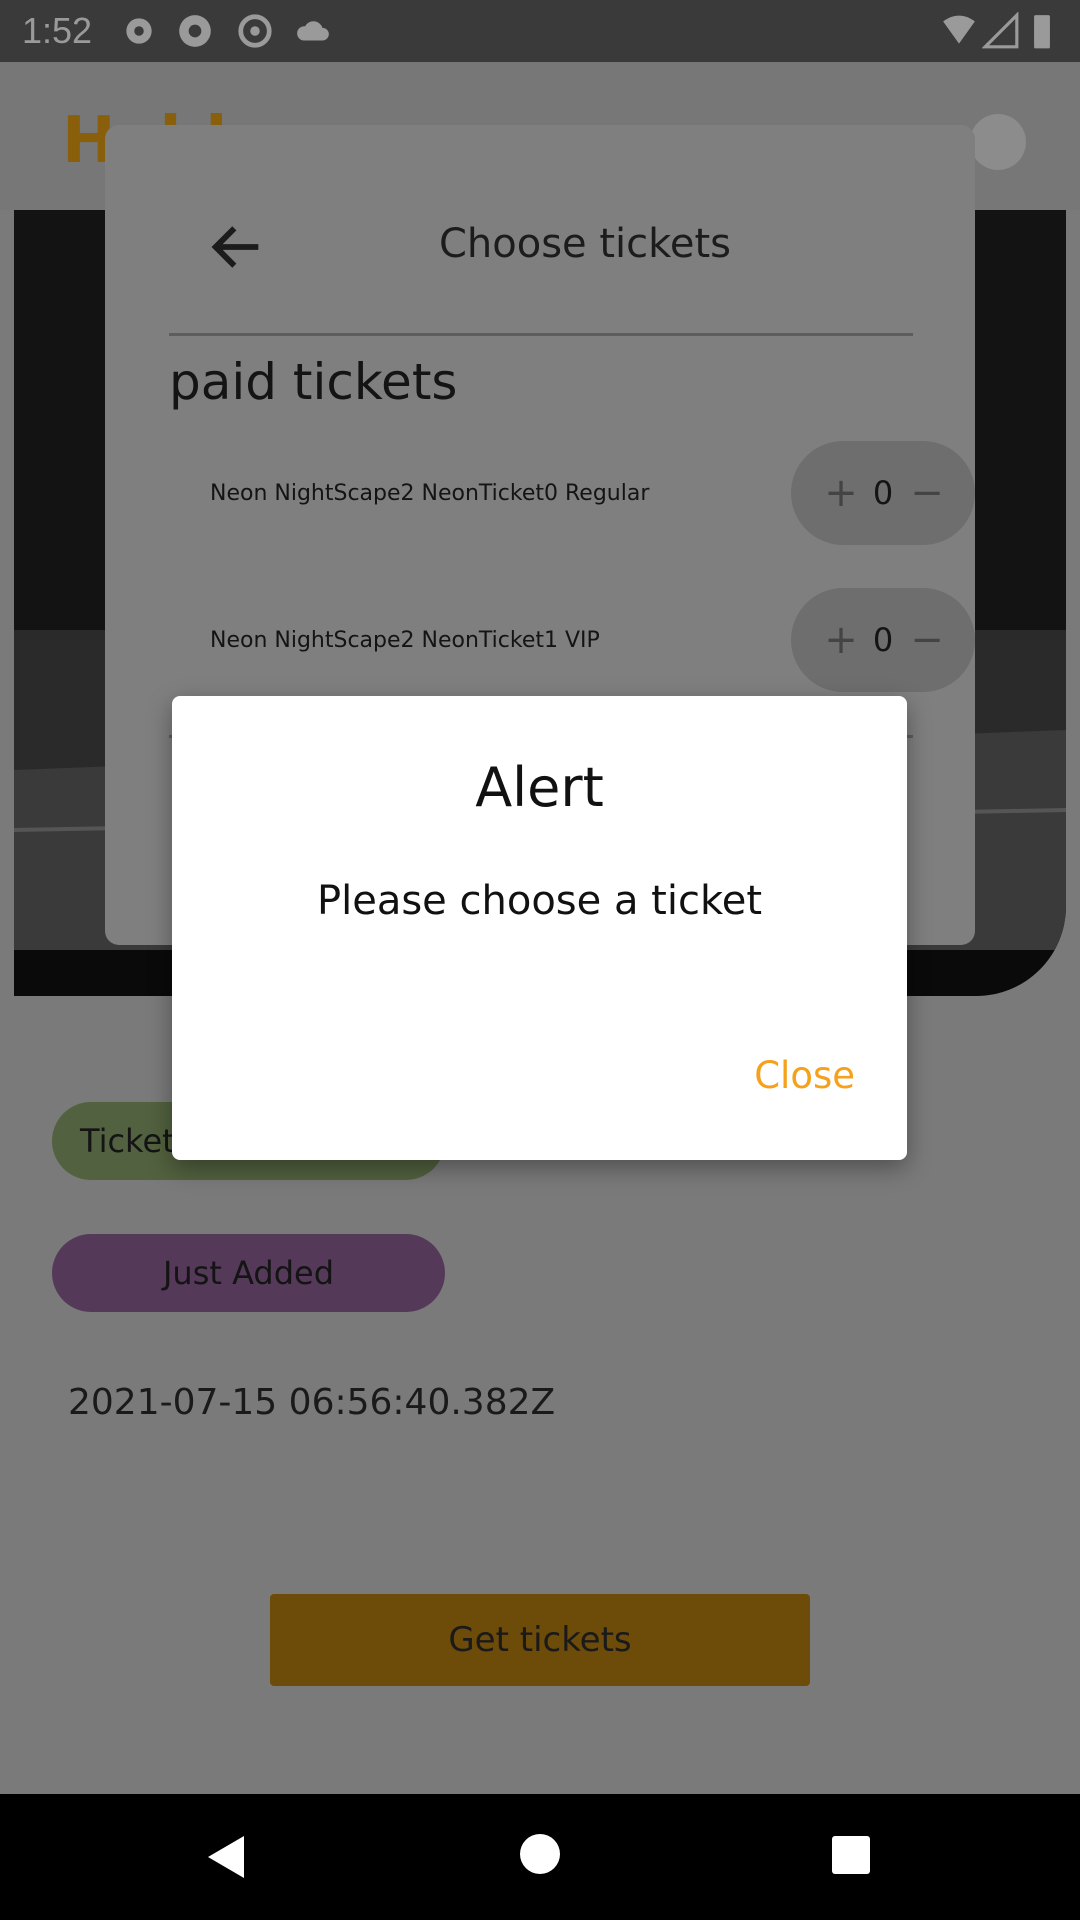 This screenshot has width=1080, height=1920. I want to click on navigation-bar, so click(540, 1857).